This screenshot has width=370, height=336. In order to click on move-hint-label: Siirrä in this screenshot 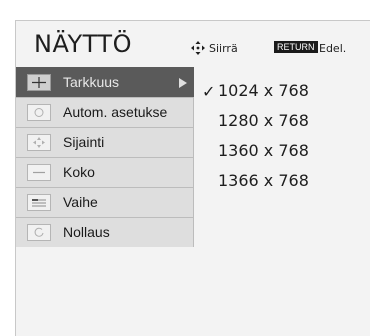, I will do `click(223, 48)`.